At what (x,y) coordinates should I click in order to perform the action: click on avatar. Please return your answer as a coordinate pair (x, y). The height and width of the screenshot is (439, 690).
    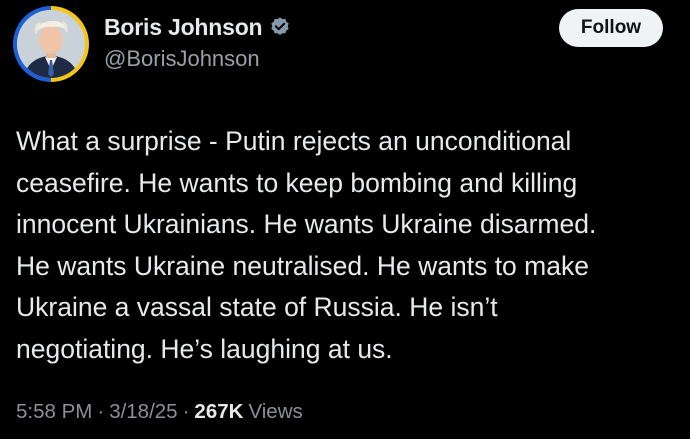
    Looking at the image, I should click on (51, 44).